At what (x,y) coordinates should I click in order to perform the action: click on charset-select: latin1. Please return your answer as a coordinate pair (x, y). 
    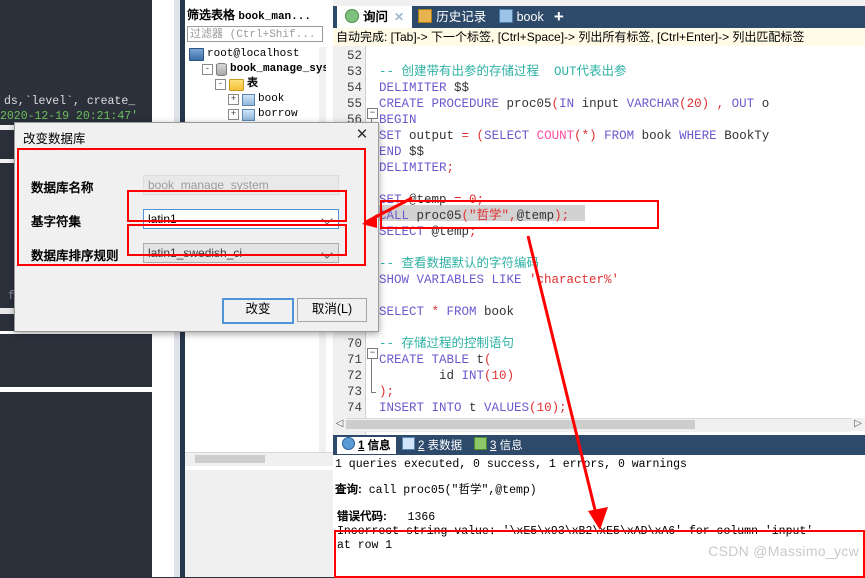
    Looking at the image, I should click on (241, 219).